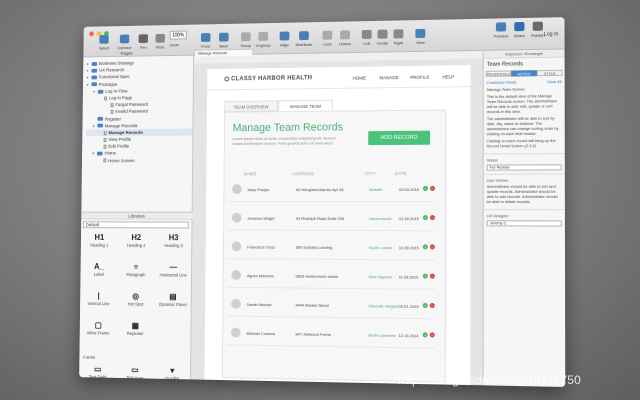 This screenshot has height=400, width=640. Describe the element at coordinates (135, 333) in the screenshot. I see `widget-label: Repeater` at that location.